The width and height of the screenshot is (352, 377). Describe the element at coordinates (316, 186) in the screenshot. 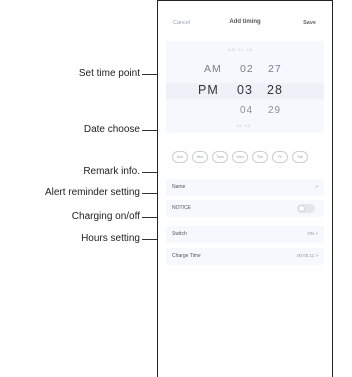

I see `chevron-right-icon: >` at that location.